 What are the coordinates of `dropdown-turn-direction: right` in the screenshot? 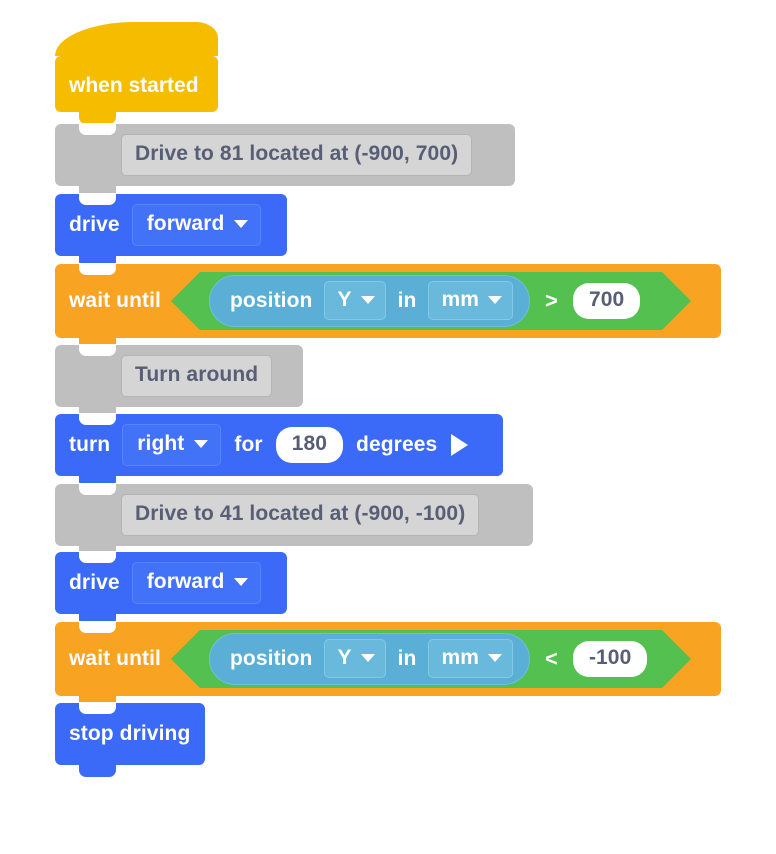 It's located at (172, 445).